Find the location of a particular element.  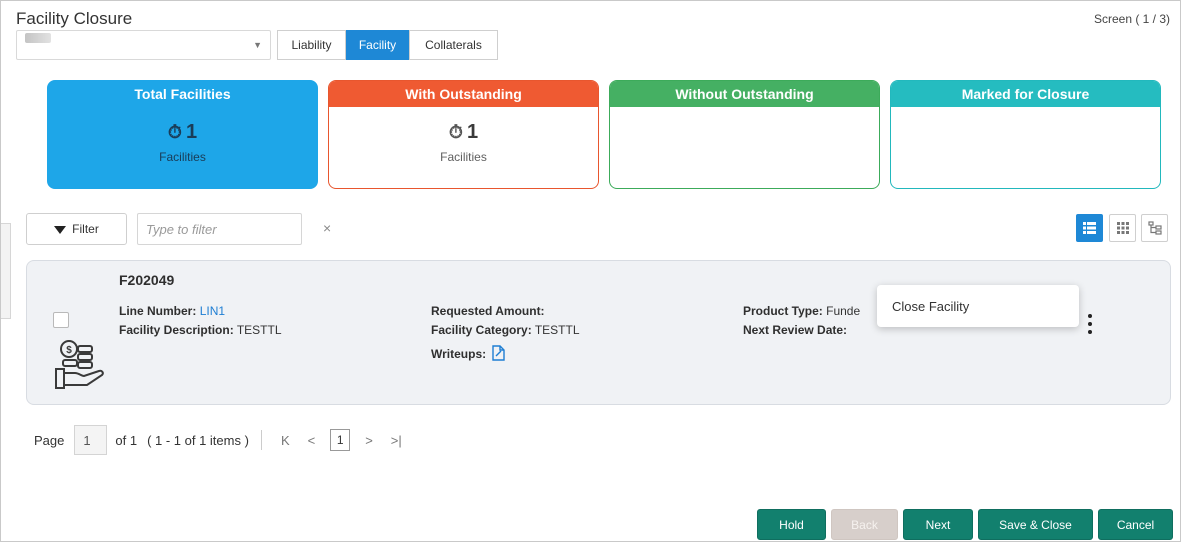

current-page-button: 1 is located at coordinates (340, 440).